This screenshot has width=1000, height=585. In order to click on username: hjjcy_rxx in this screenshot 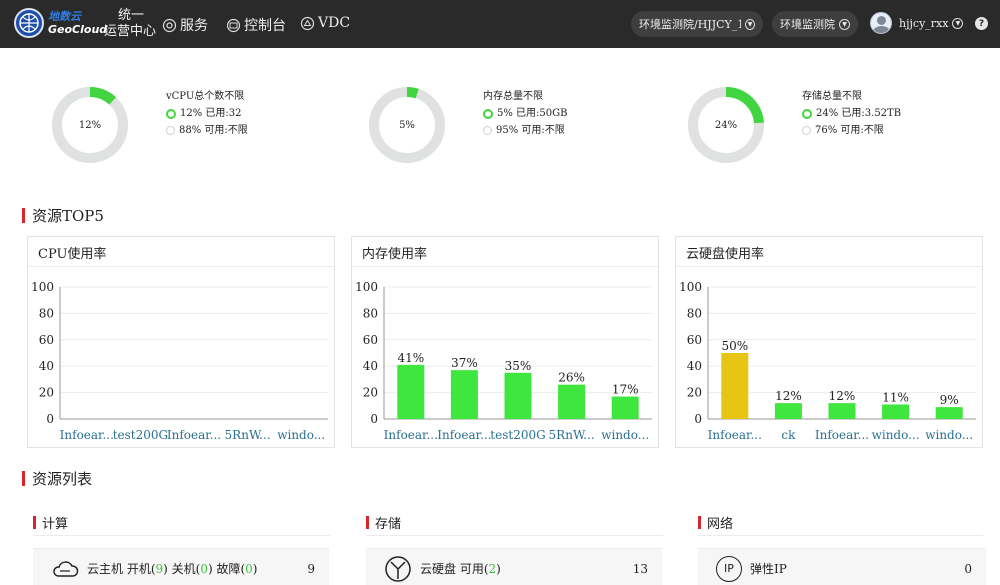, I will do `click(924, 23)`.